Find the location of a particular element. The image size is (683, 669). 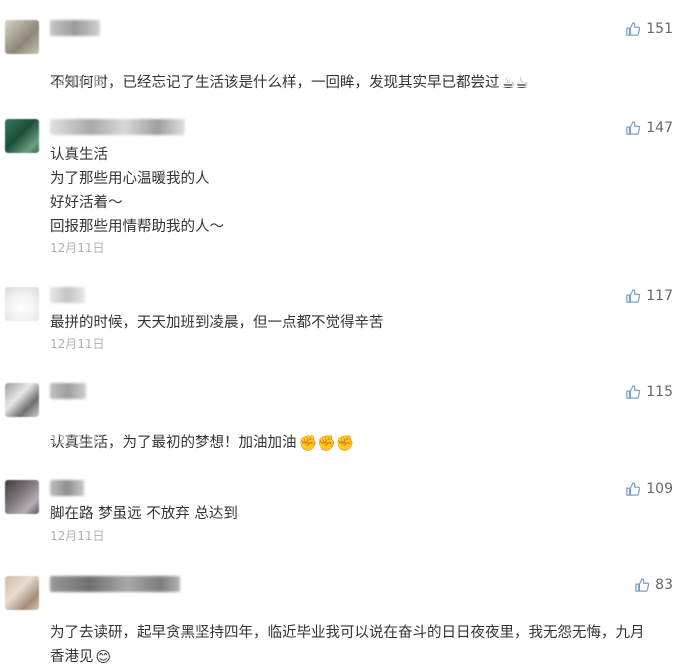

like-count: 147 is located at coordinates (659, 128).